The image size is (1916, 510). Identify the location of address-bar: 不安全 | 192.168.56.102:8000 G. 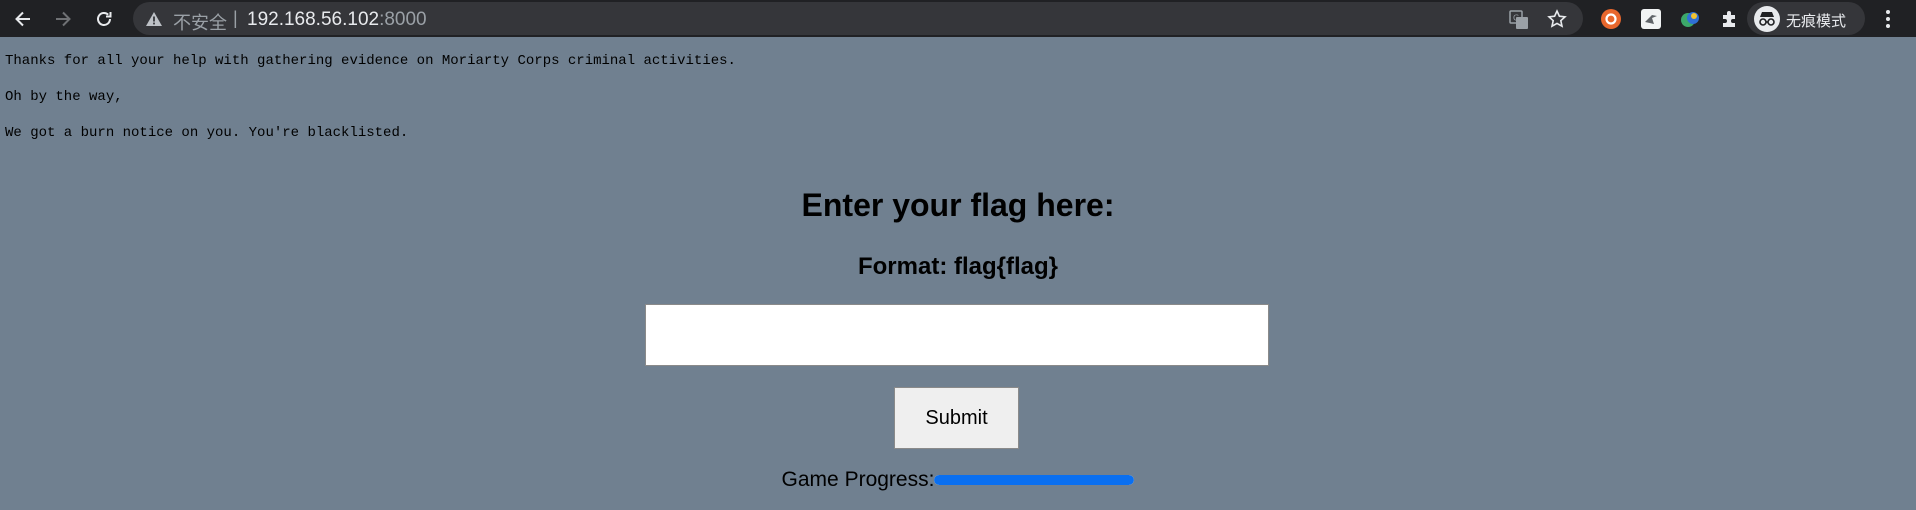
(858, 18).